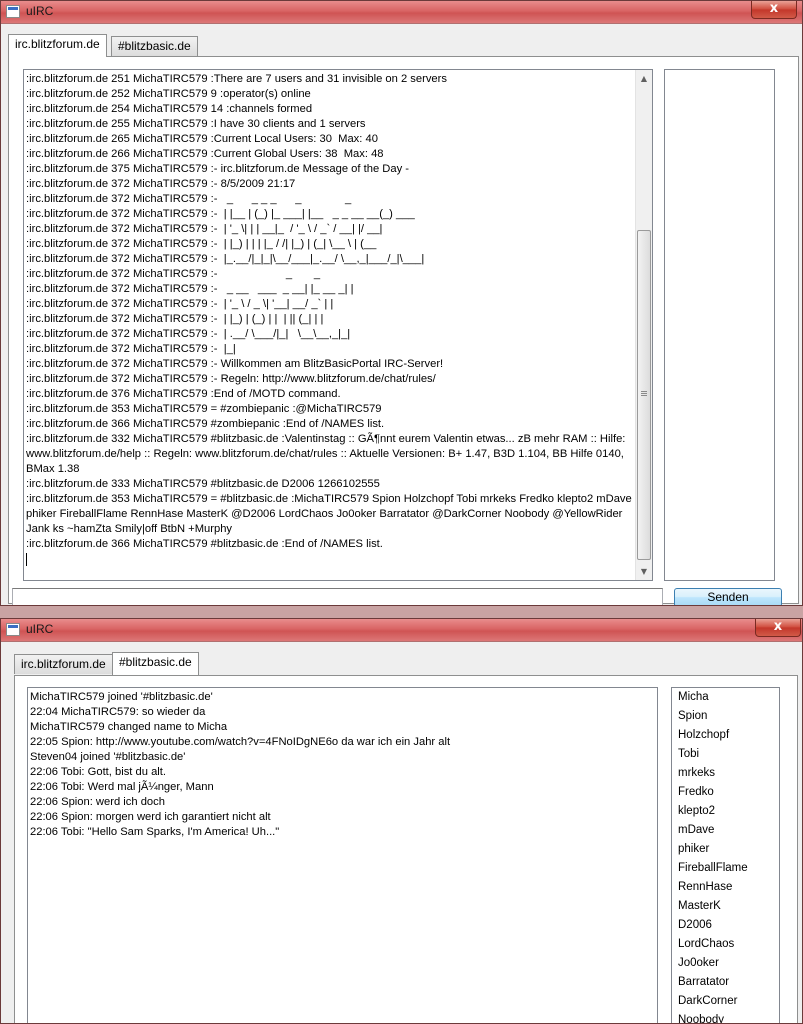 This screenshot has width=803, height=1024. I want to click on input-row: Senden, so click(401, 595).